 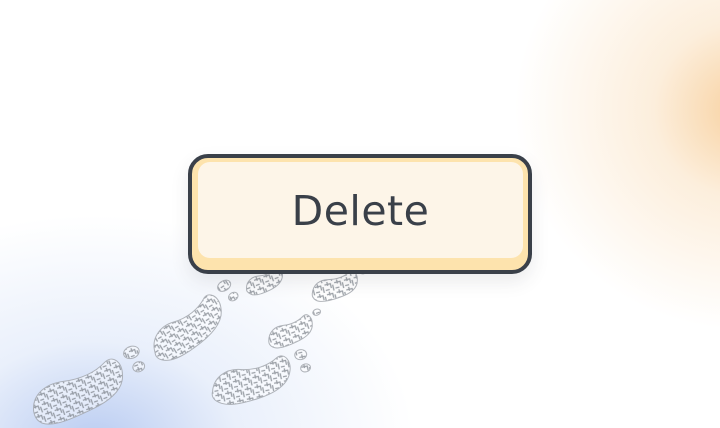 I want to click on delete-button-face: Delete, so click(x=360, y=210).